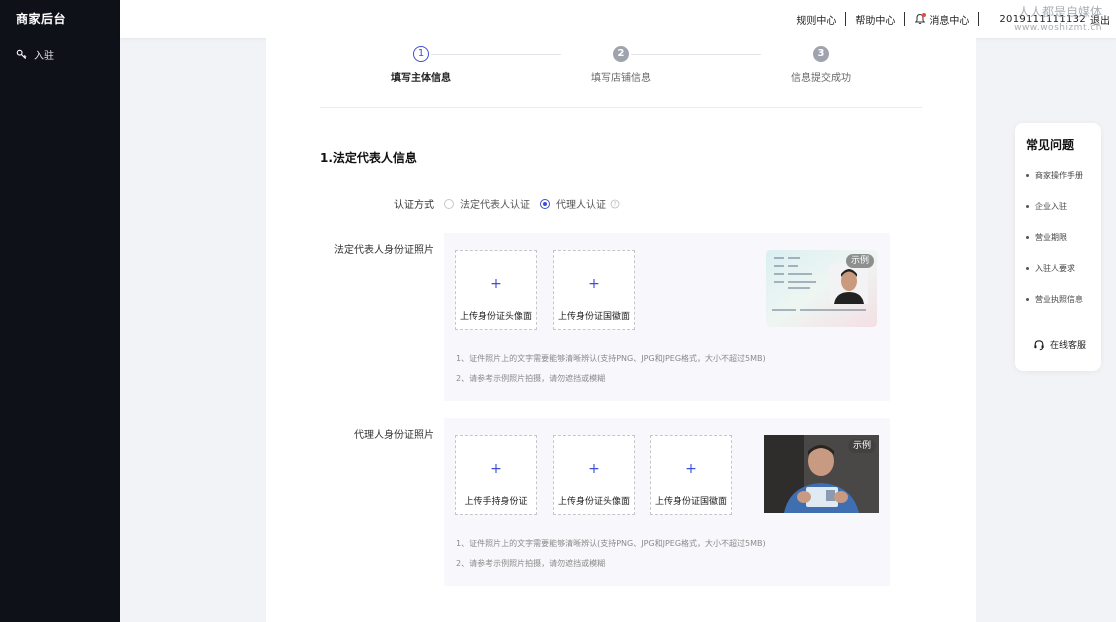 The width and height of the screenshot is (1116, 622). What do you see at coordinates (421, 65) in the screenshot?
I see `step-1: 1 填写主体信息` at bounding box center [421, 65].